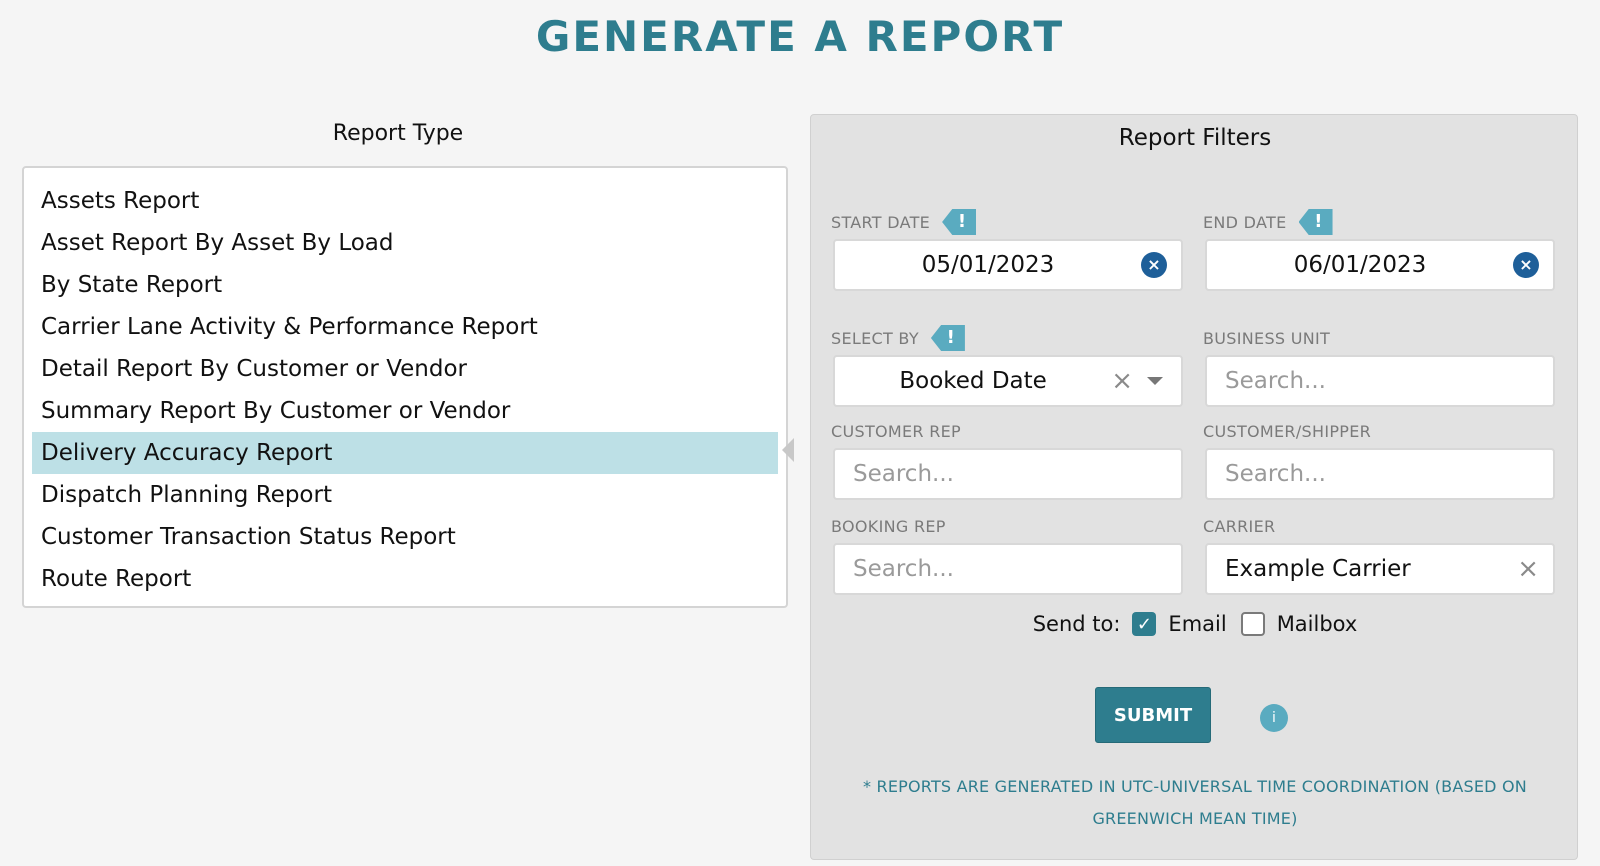  I want to click on end-date-field: 06/01/2023 ×, so click(1380, 265).